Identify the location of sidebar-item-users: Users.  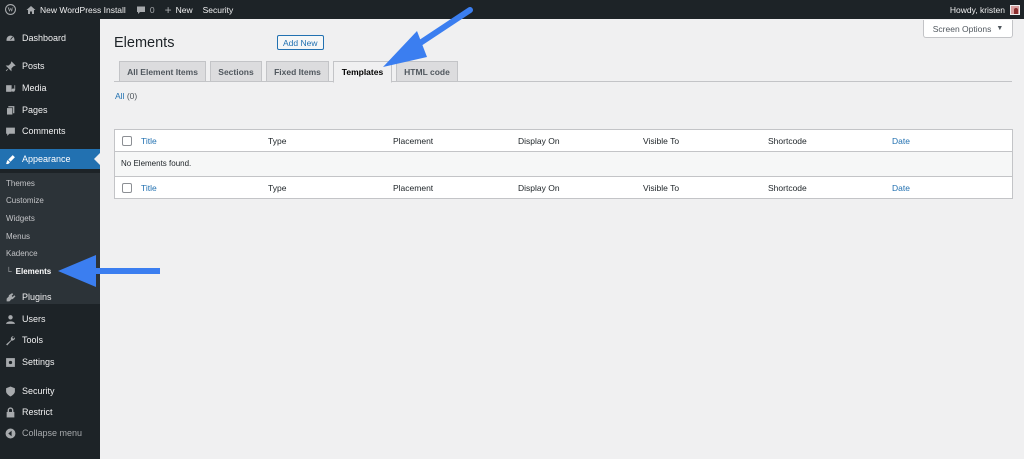
(50, 319).